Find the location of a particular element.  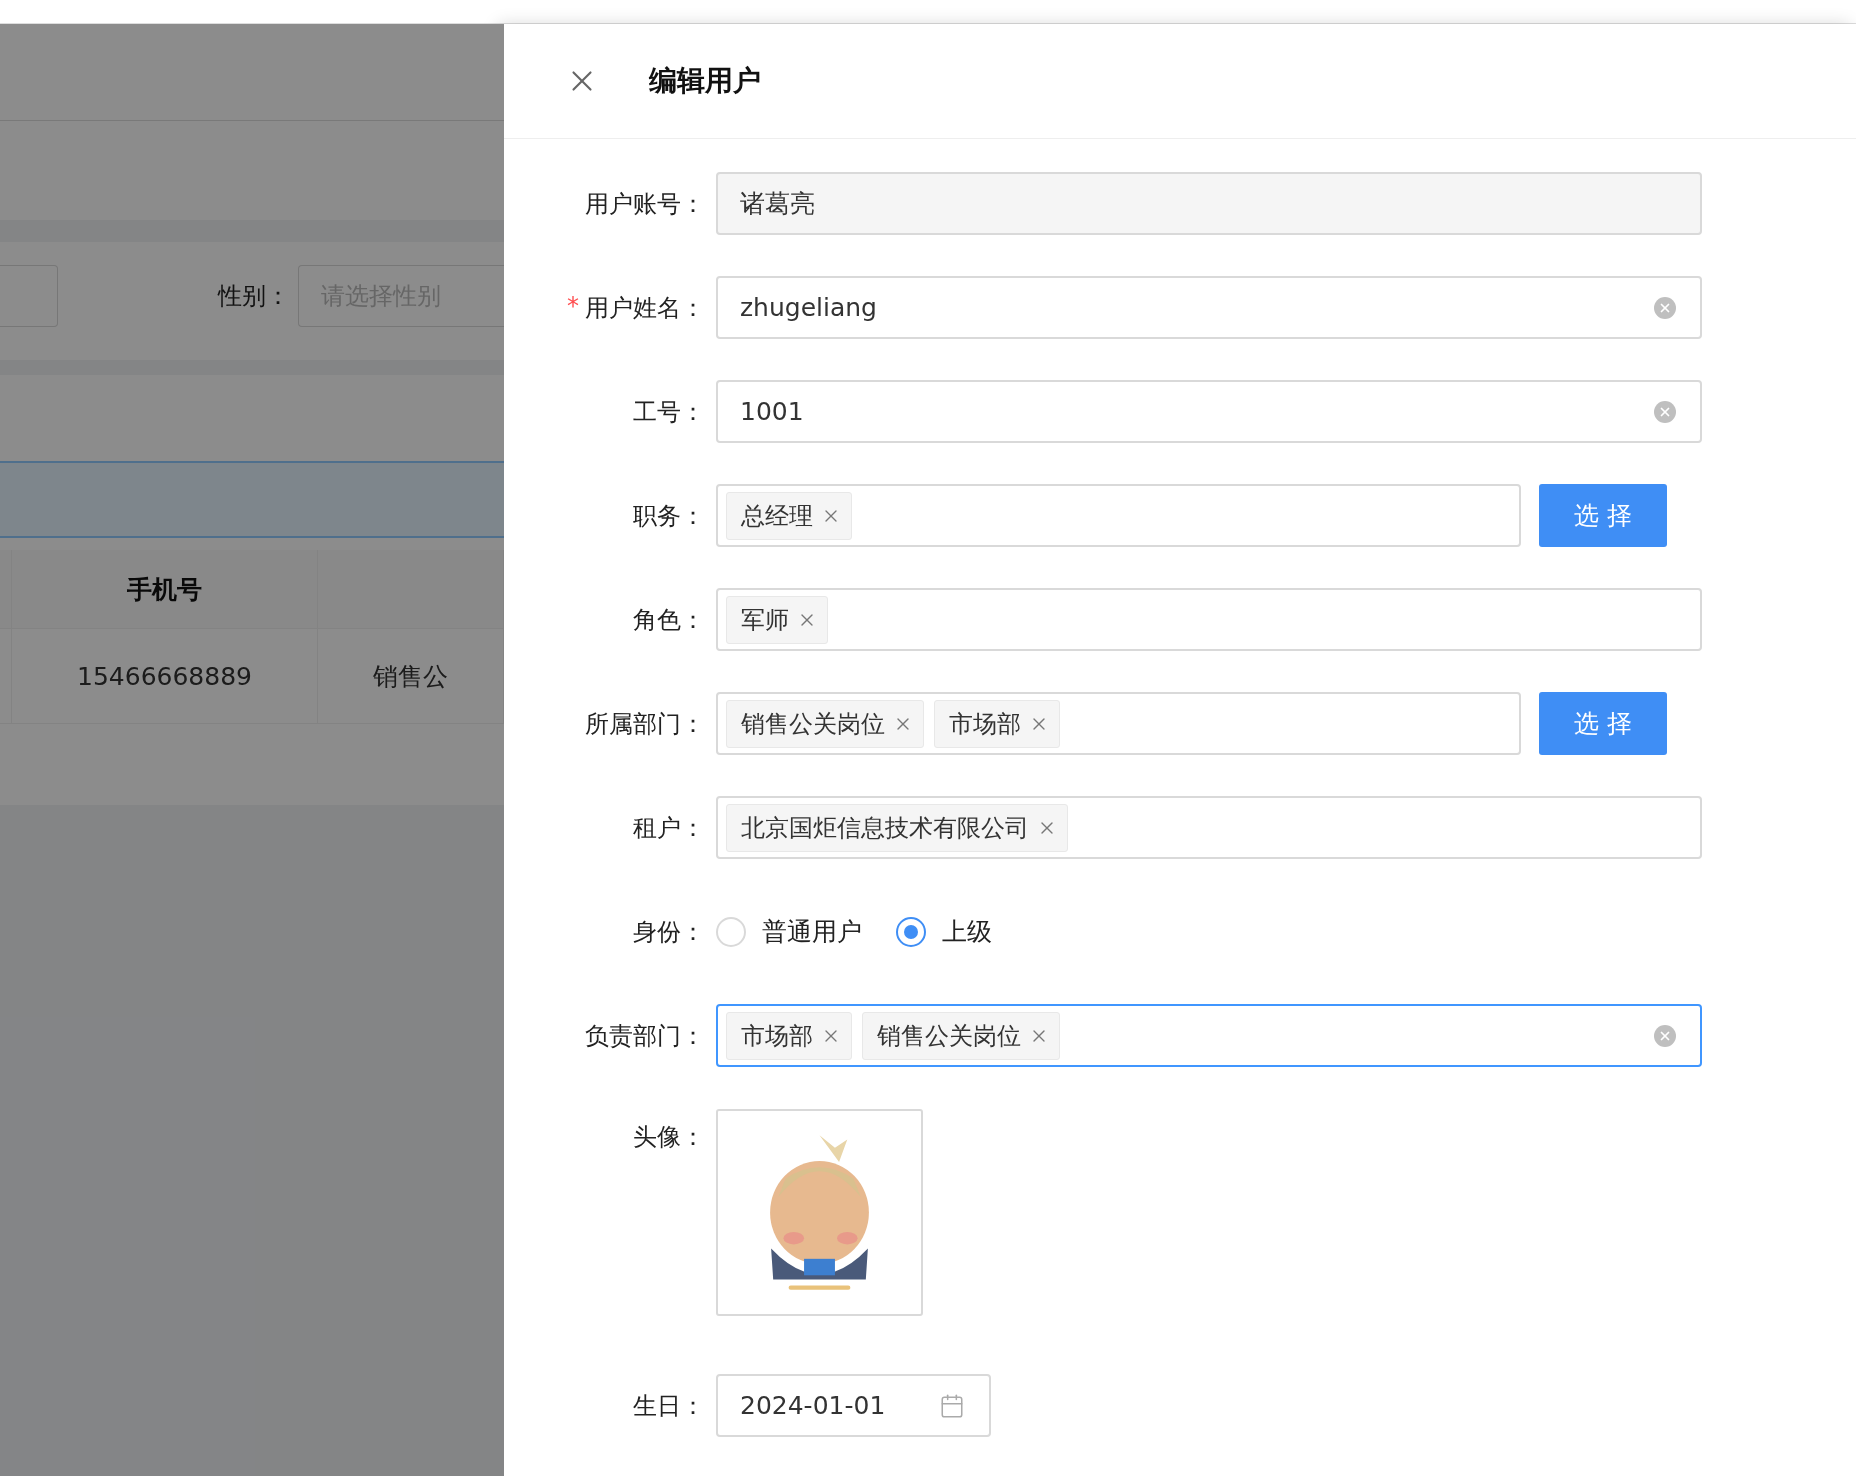

field-label: 用户账号： is located at coordinates (645, 204).